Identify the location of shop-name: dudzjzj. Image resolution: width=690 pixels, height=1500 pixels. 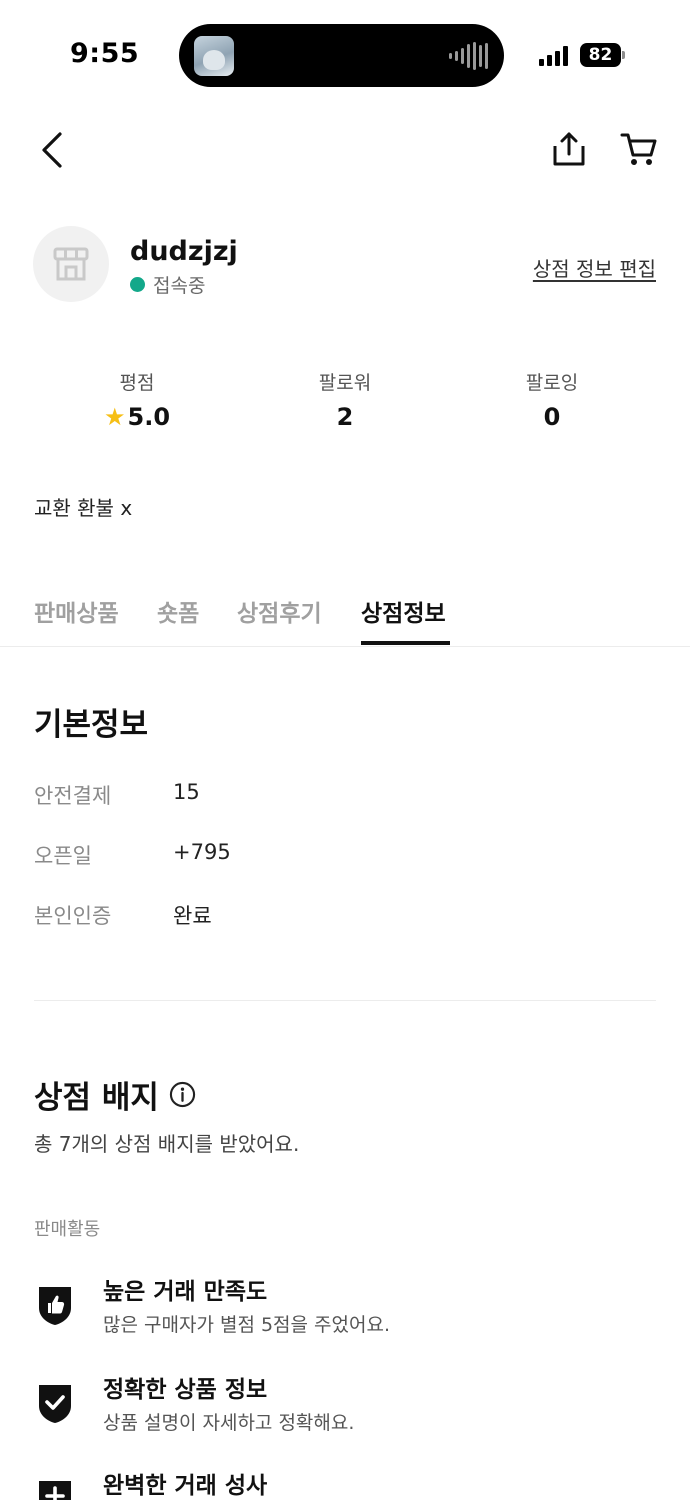
(184, 251).